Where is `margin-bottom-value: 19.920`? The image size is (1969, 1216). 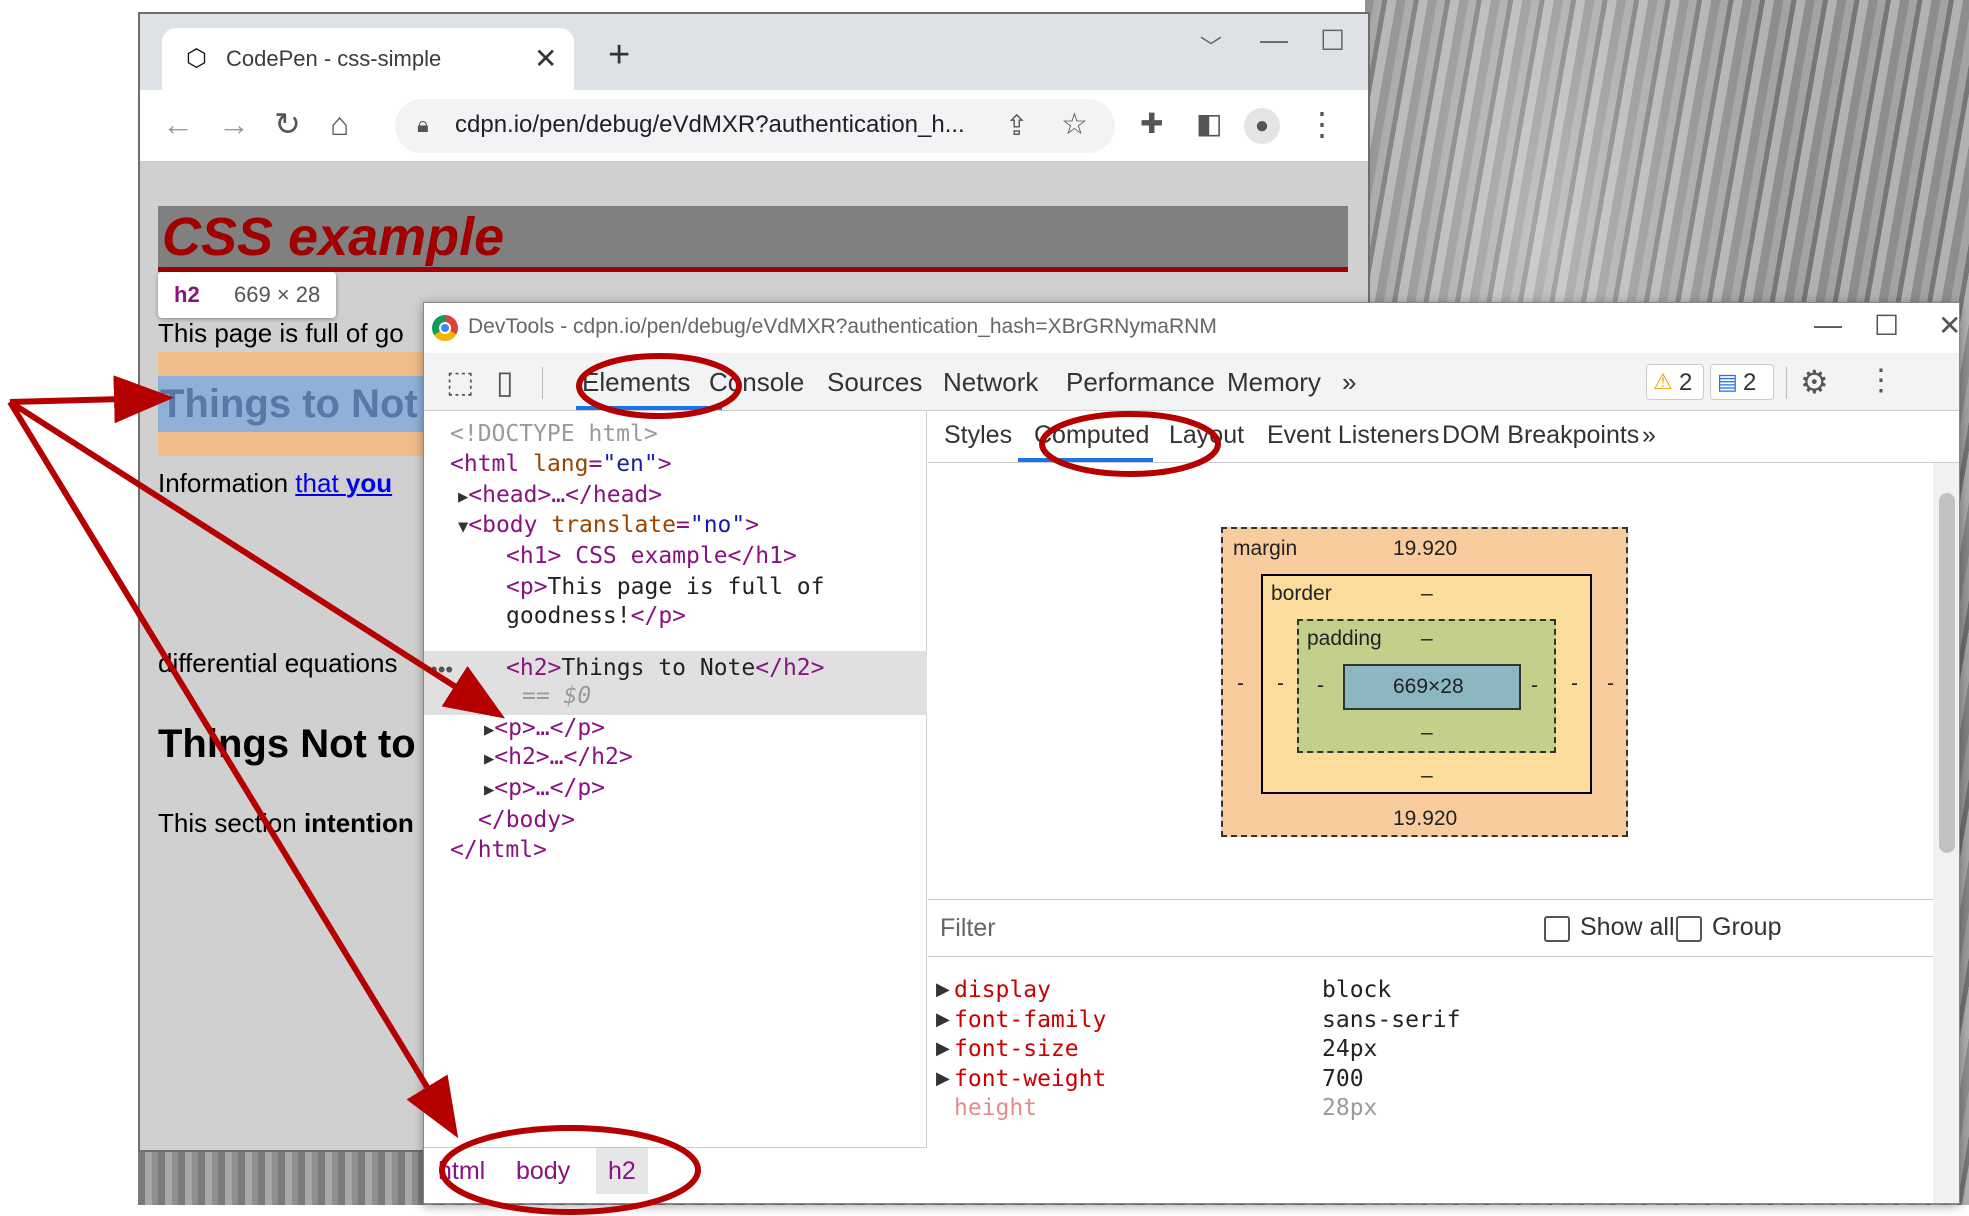 margin-bottom-value: 19.920 is located at coordinates (1425, 819).